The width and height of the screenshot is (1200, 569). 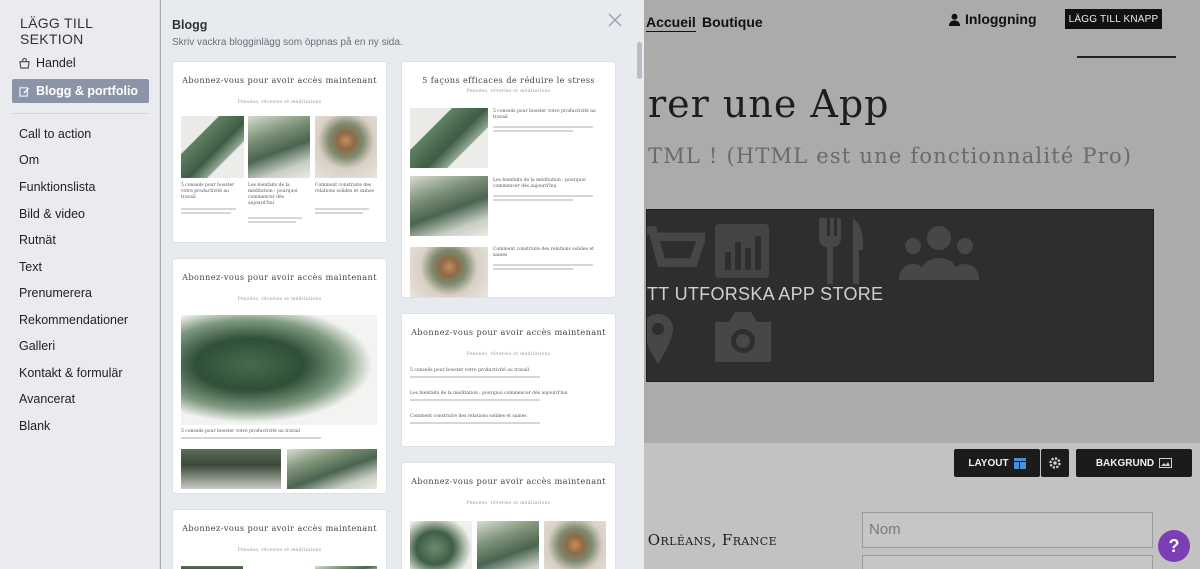 I want to click on sidebar-item-label: Rekommendationer, so click(x=74, y=320).